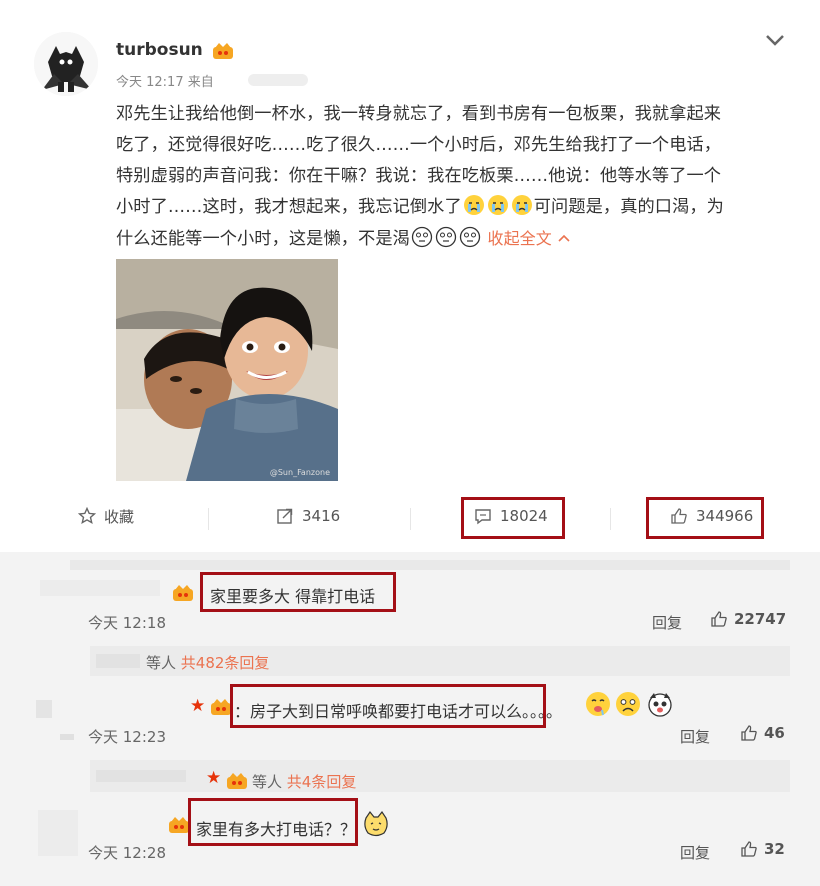 The image size is (820, 886). I want to click on repost-button: 3416, so click(308, 516).